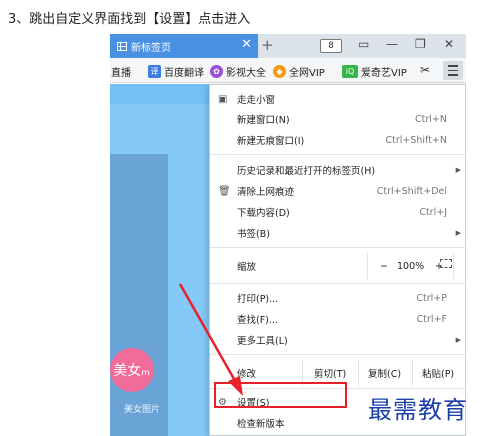  Describe the element at coordinates (223, 99) in the screenshot. I see `window-icon: ▣` at that location.